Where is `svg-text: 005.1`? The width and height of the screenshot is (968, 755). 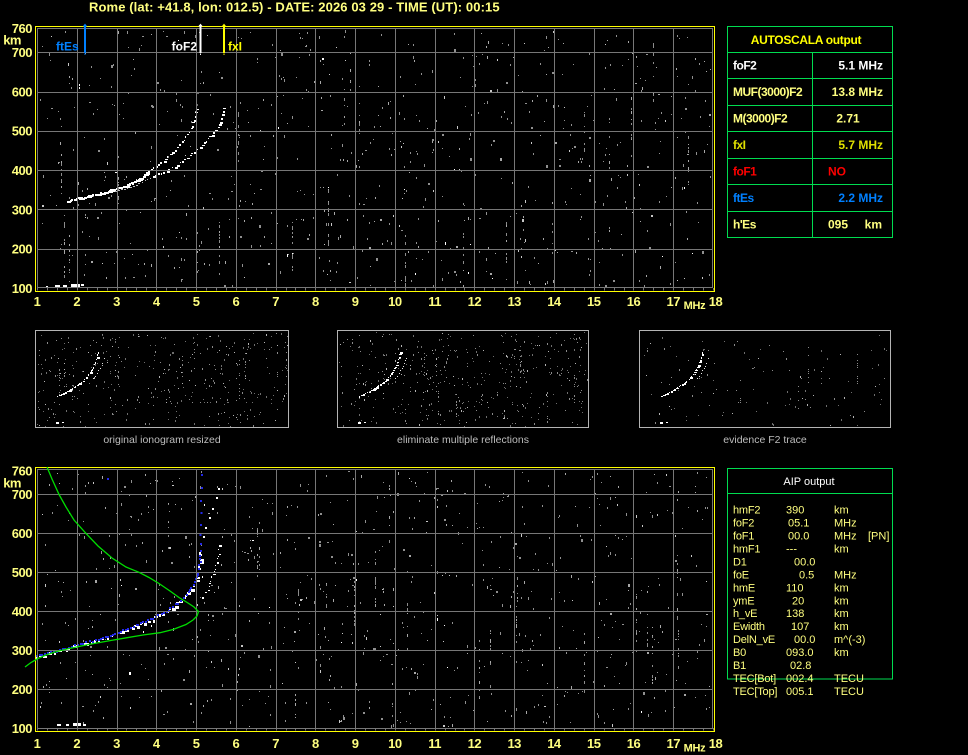 svg-text: 005.1 is located at coordinates (800, 692).